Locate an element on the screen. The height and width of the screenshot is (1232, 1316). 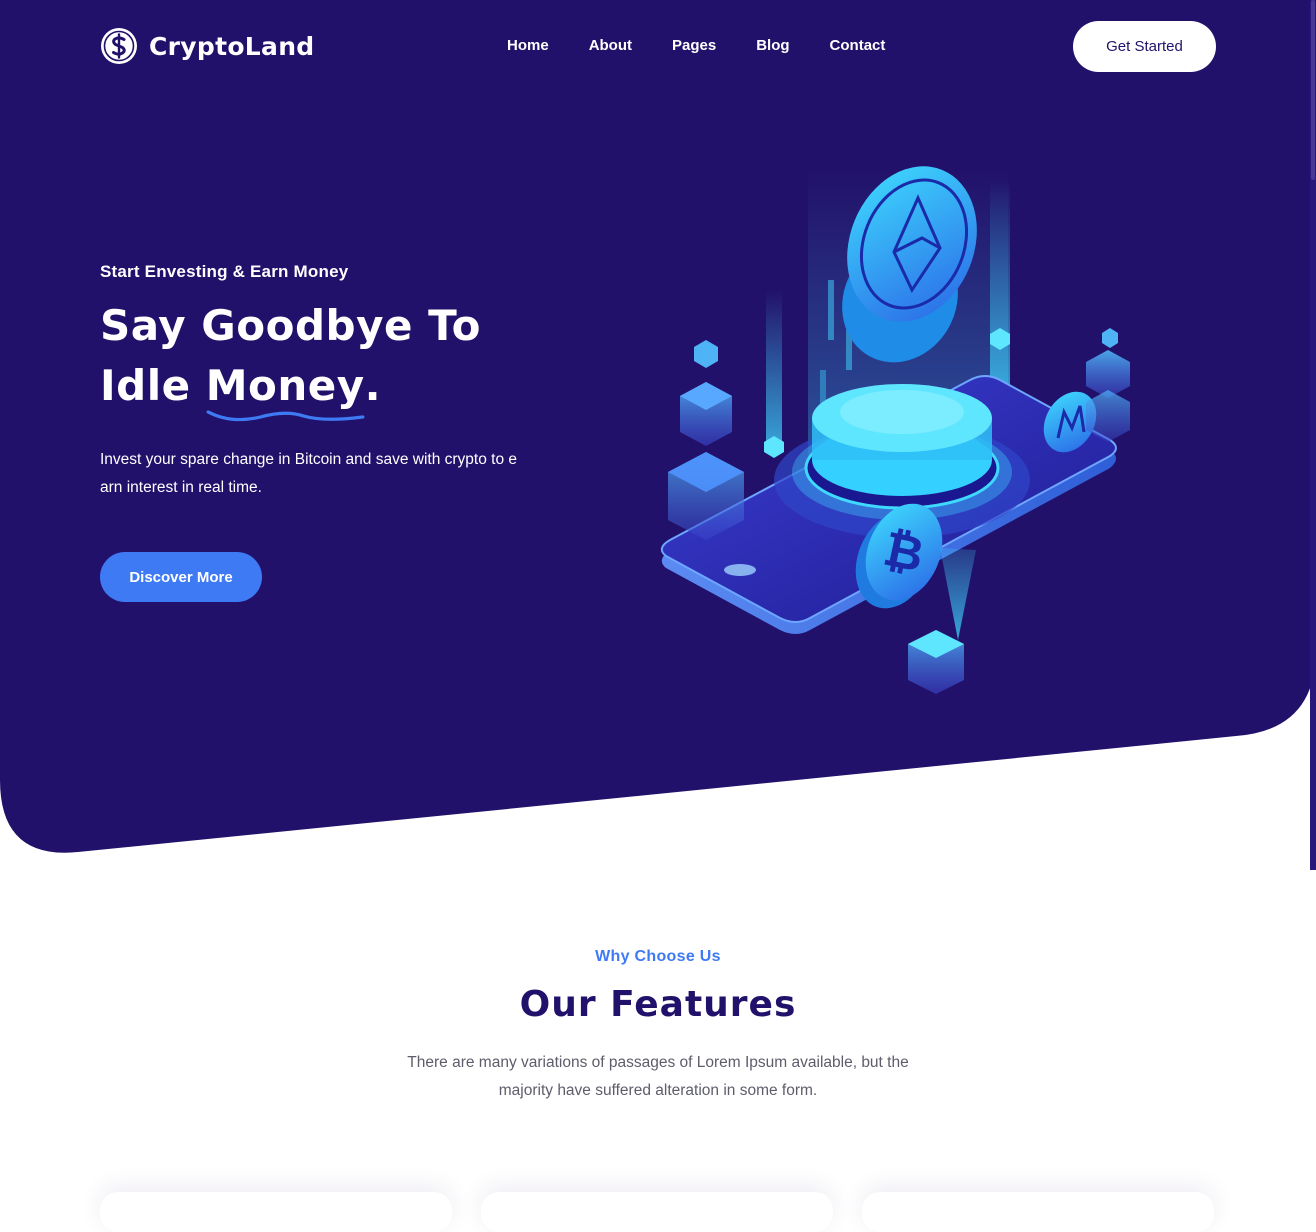
discover-more-button: Discover More is located at coordinates (181, 577).